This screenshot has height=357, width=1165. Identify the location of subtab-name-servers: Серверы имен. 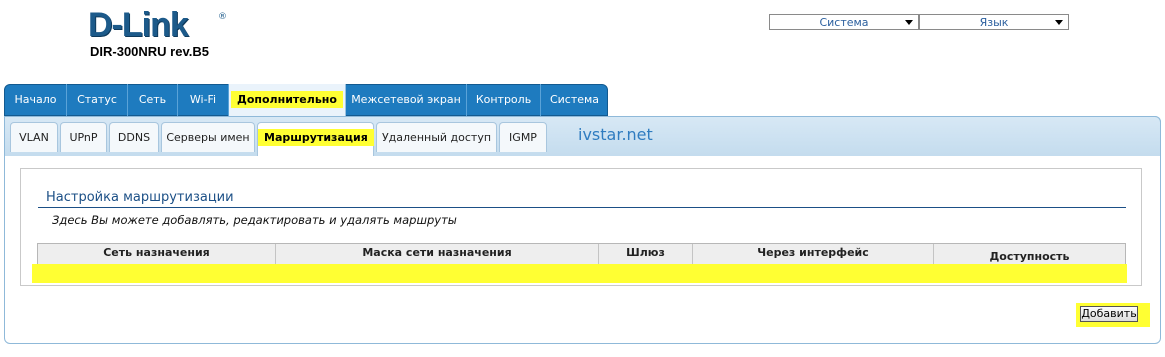
(208, 137).